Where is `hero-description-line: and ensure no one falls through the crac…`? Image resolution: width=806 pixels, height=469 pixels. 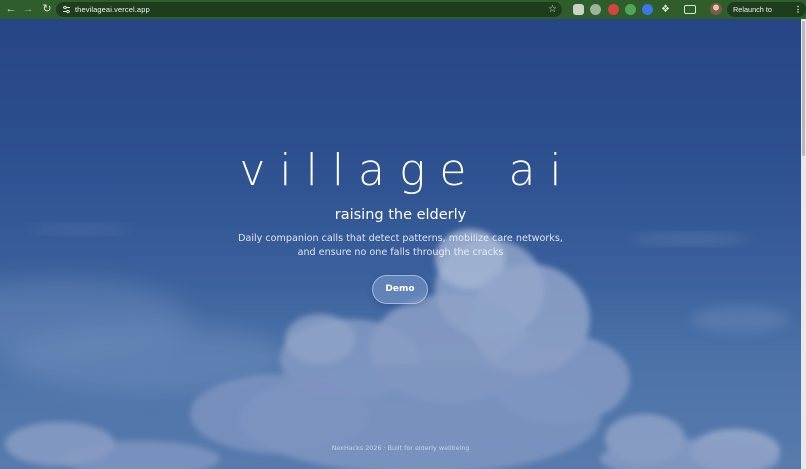
hero-description-line: and ensure no one falls through the crac… is located at coordinates (400, 252).